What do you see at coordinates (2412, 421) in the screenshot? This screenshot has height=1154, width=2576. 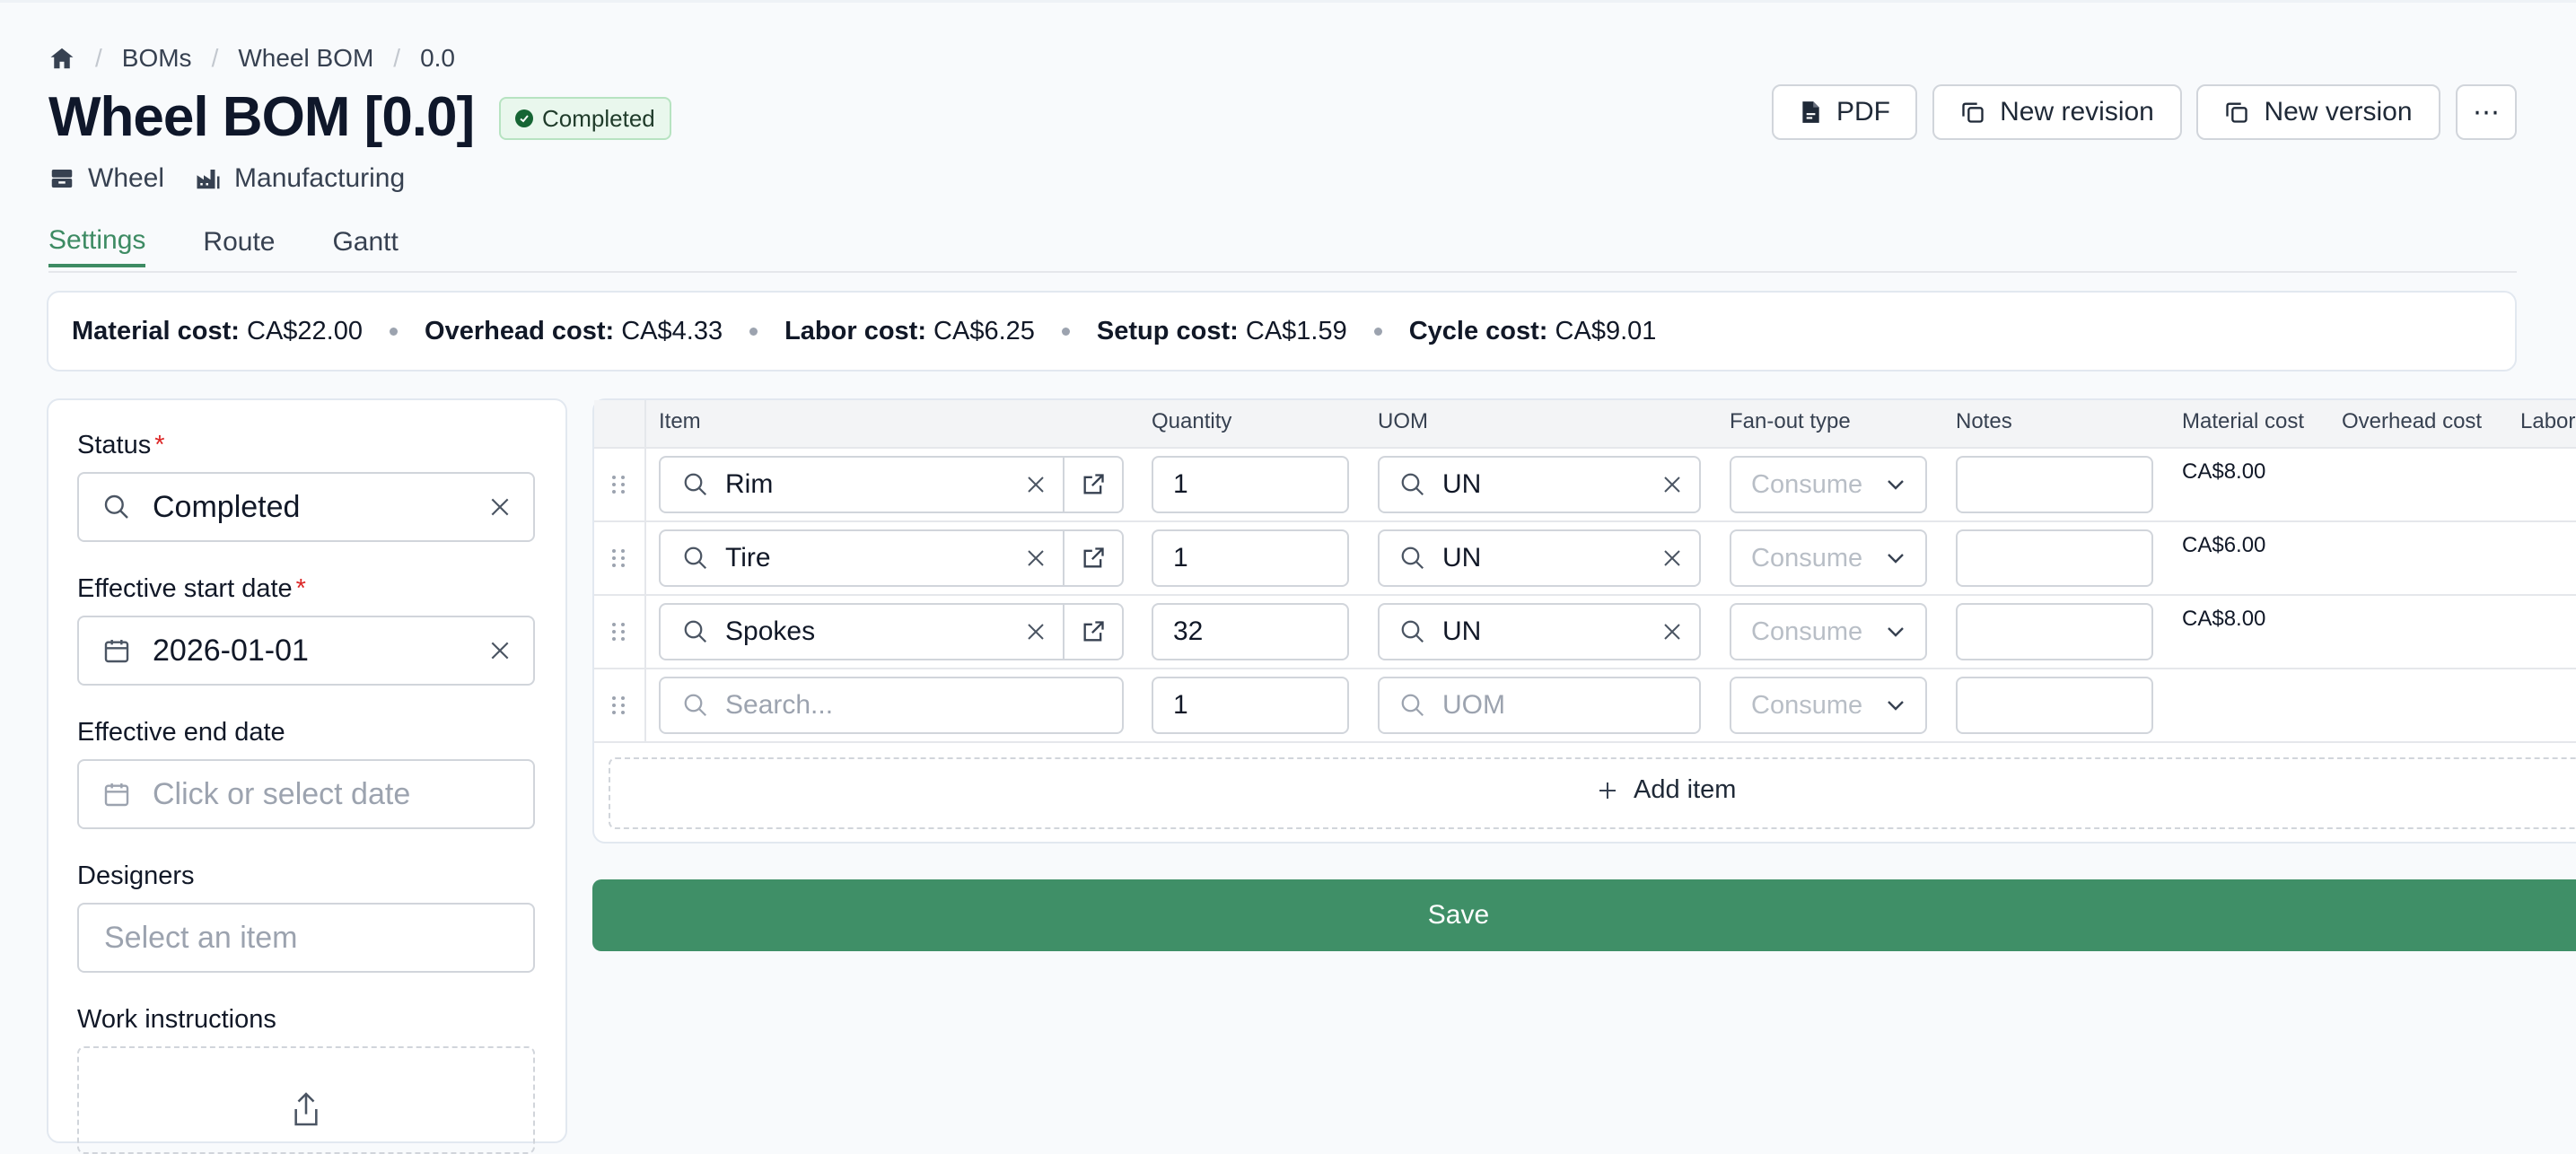 I see `column-overhead-cost: Overhead cost` at bounding box center [2412, 421].